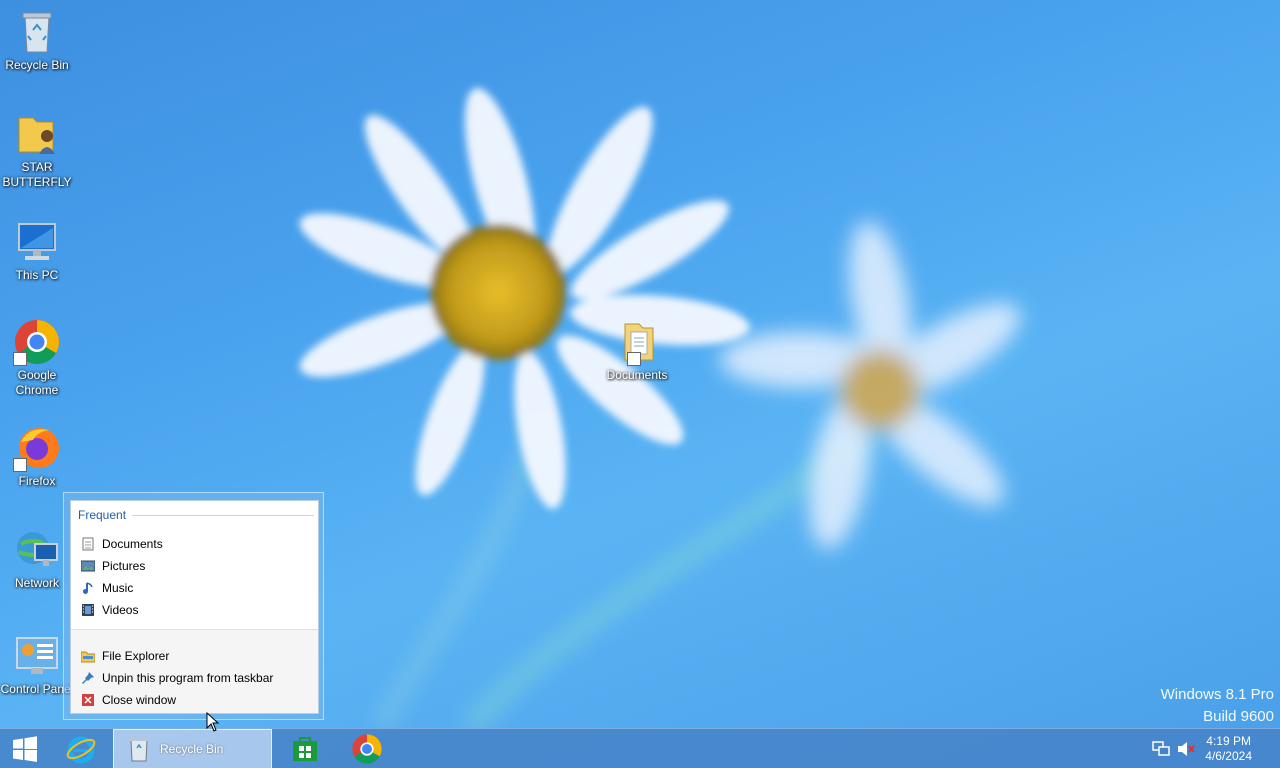 This screenshot has height=768, width=1280. Describe the element at coordinates (1238, 716) in the screenshot. I see `watermark-build: Build 9600` at that location.